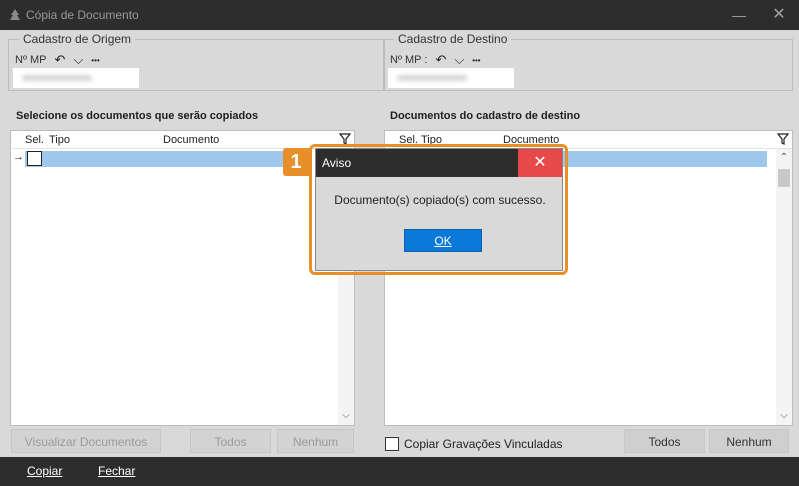 This screenshot has height=486, width=799. I want to click on ok-button: OK, so click(443, 240).